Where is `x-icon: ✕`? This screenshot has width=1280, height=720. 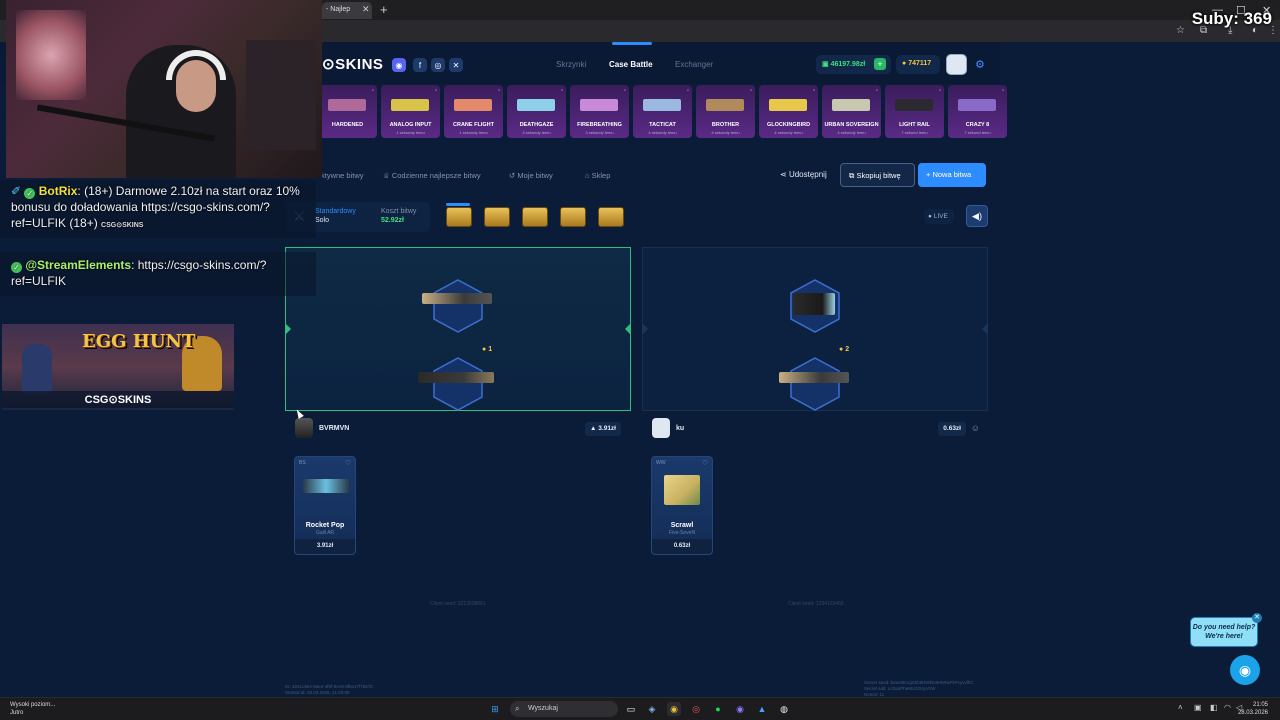 x-icon: ✕ is located at coordinates (456, 65).